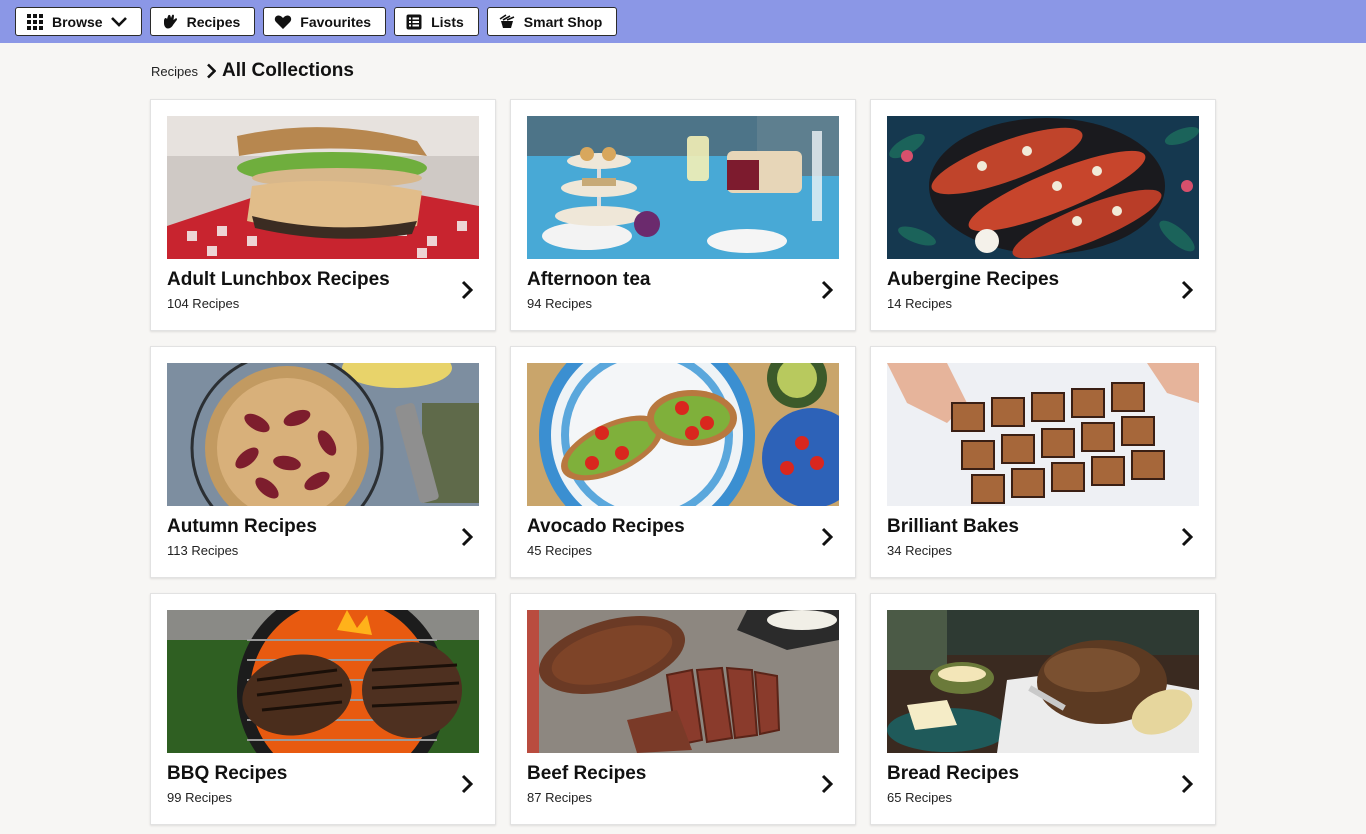 This screenshot has height=834, width=1366. Describe the element at coordinates (587, 773) in the screenshot. I see `collection-title: Beef Recipes` at that location.